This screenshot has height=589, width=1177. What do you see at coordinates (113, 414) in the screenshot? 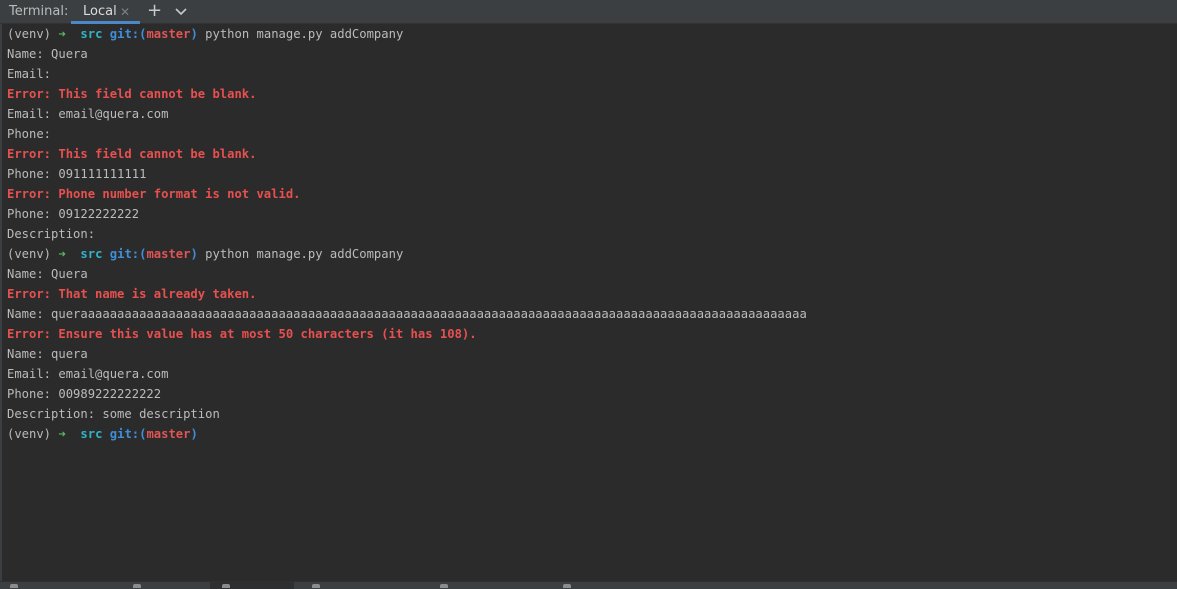
I see `output-line: Description: some description` at bounding box center [113, 414].